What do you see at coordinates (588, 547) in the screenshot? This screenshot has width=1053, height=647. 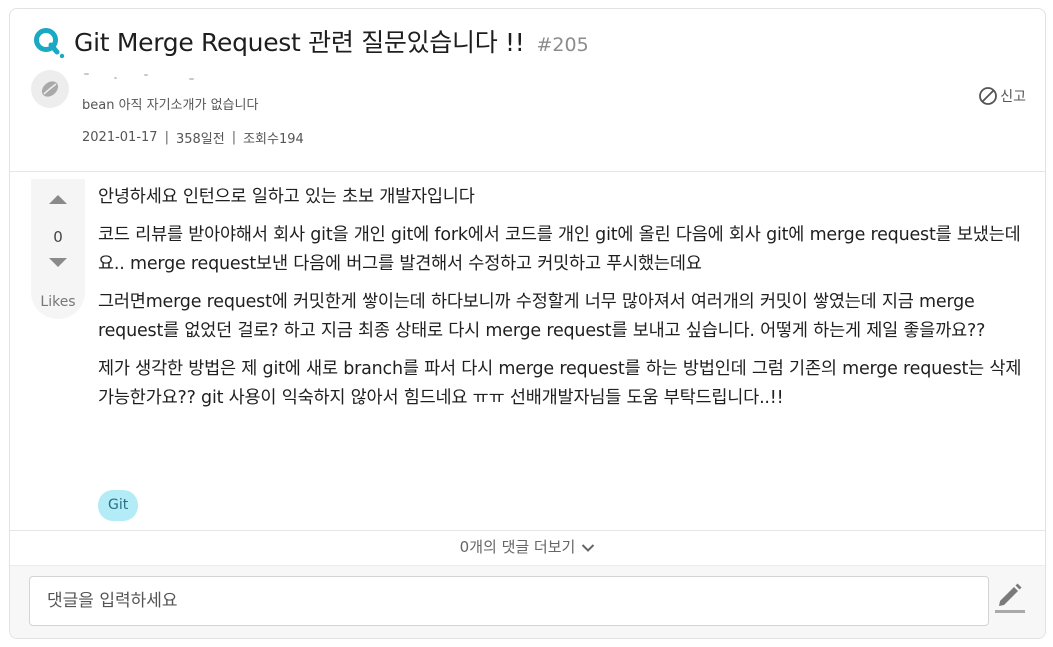 I see `chevron-down-icon` at bounding box center [588, 547].